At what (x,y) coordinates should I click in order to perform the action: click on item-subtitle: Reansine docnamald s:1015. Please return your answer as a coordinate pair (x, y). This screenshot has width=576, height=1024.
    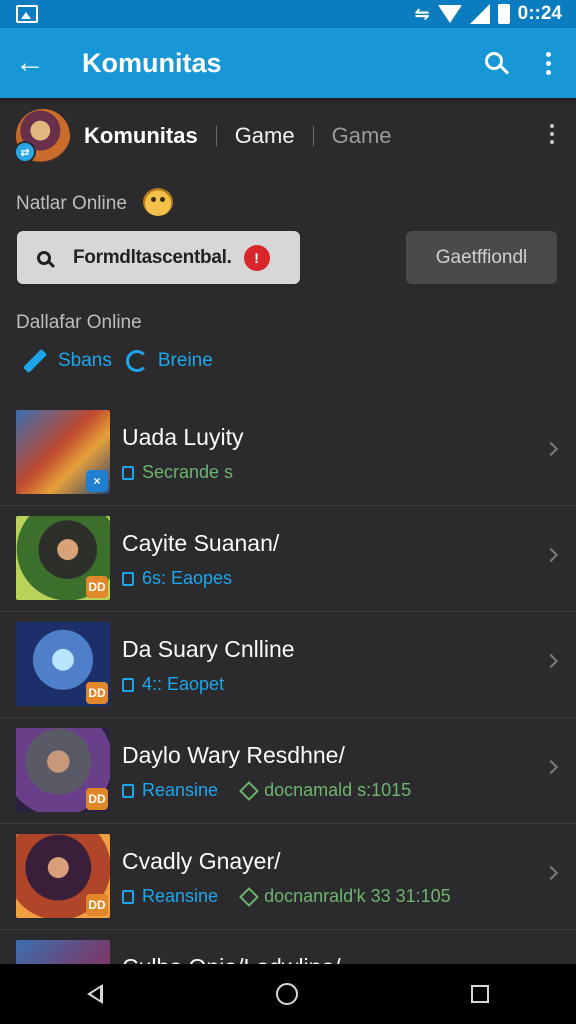
    Looking at the image, I should click on (266, 790).